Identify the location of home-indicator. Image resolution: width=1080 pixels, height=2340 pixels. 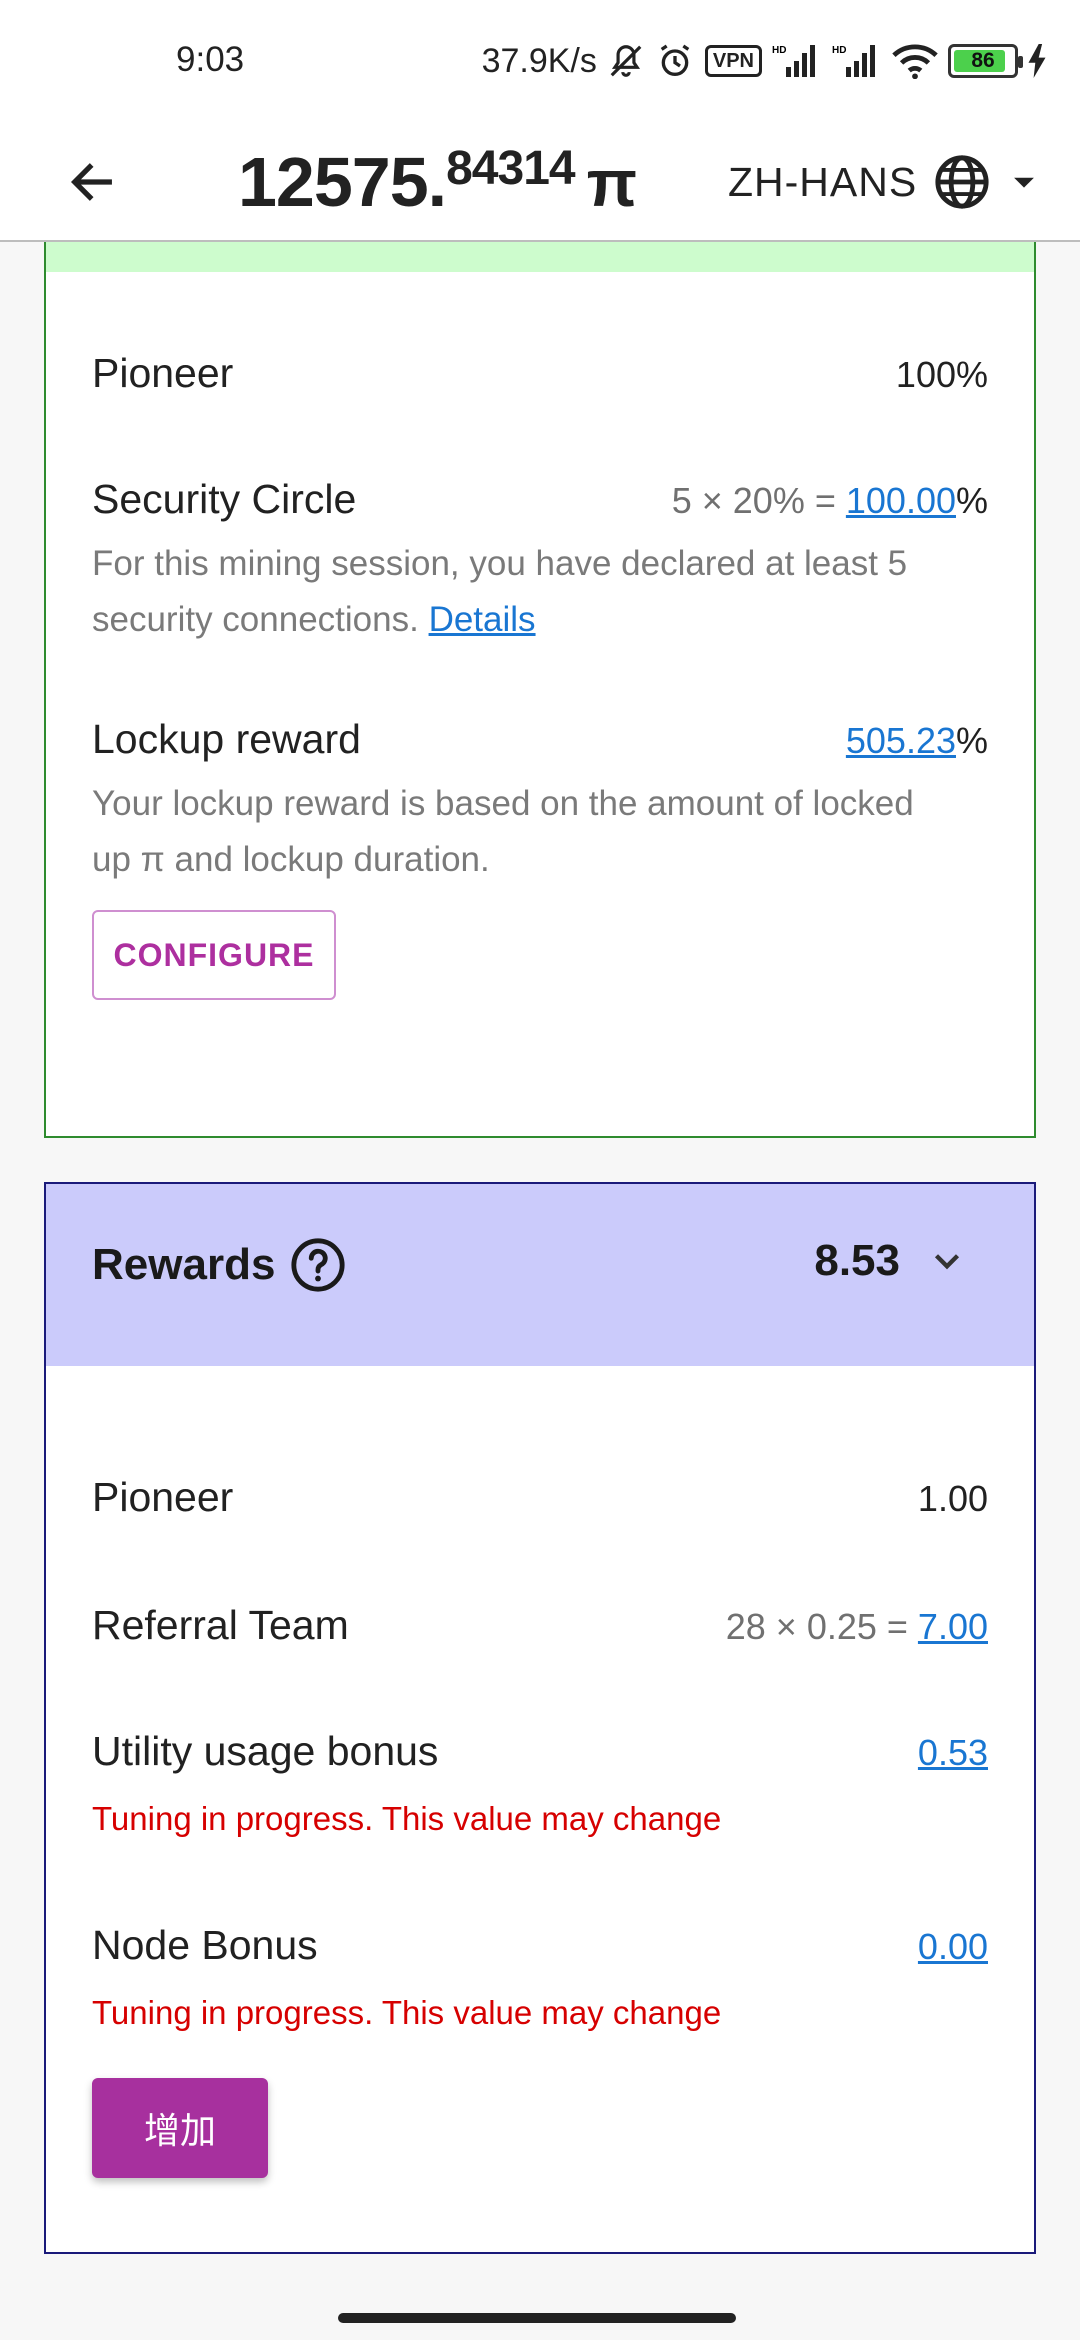
(537, 2318).